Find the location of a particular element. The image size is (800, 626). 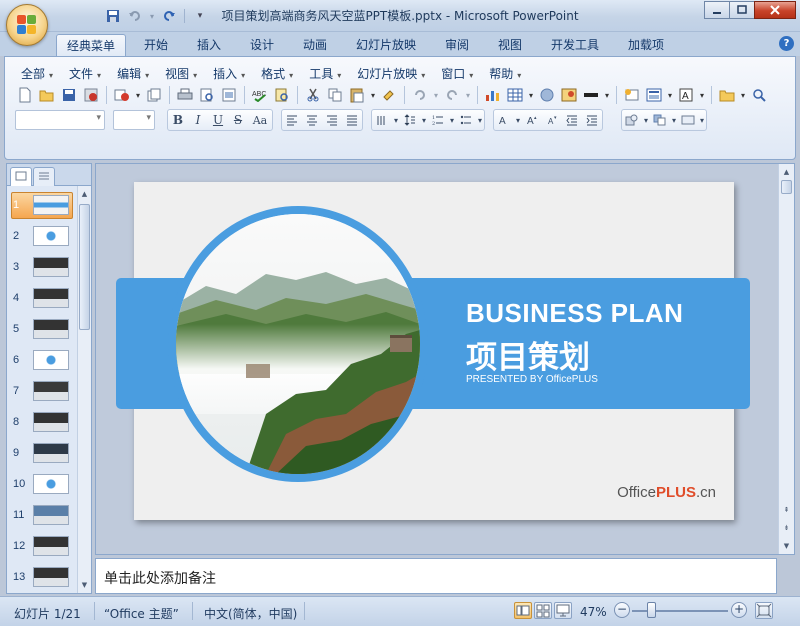

folder-dropdown-icon: ▾ is located at coordinates (743, 95).